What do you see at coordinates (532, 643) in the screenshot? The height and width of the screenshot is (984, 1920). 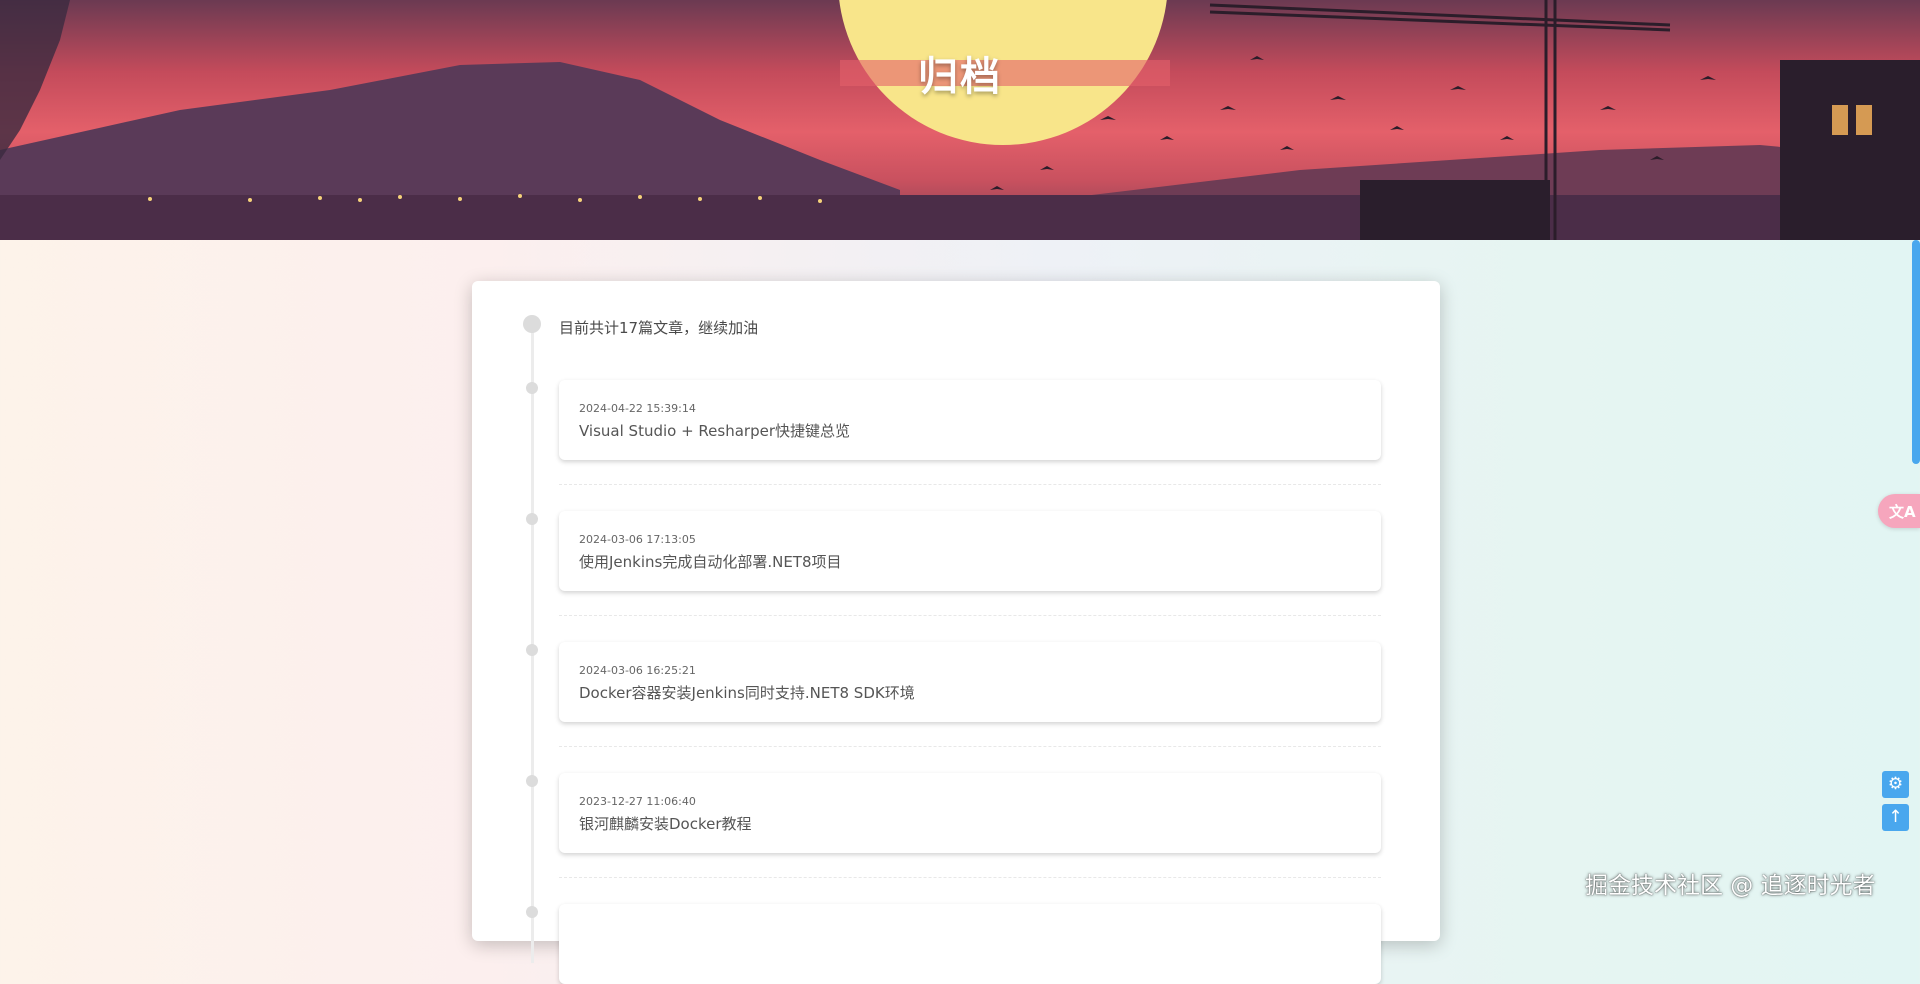 I see `timeline-line` at bounding box center [532, 643].